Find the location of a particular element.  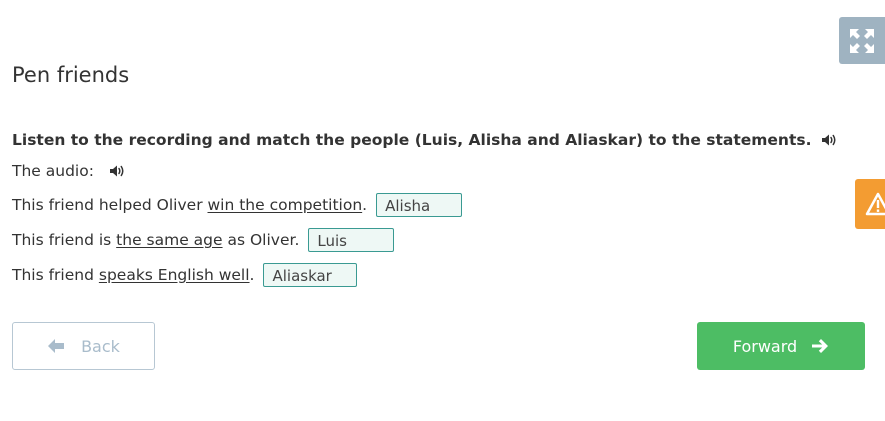

statement-key-phrase: win the competition is located at coordinates (285, 205).